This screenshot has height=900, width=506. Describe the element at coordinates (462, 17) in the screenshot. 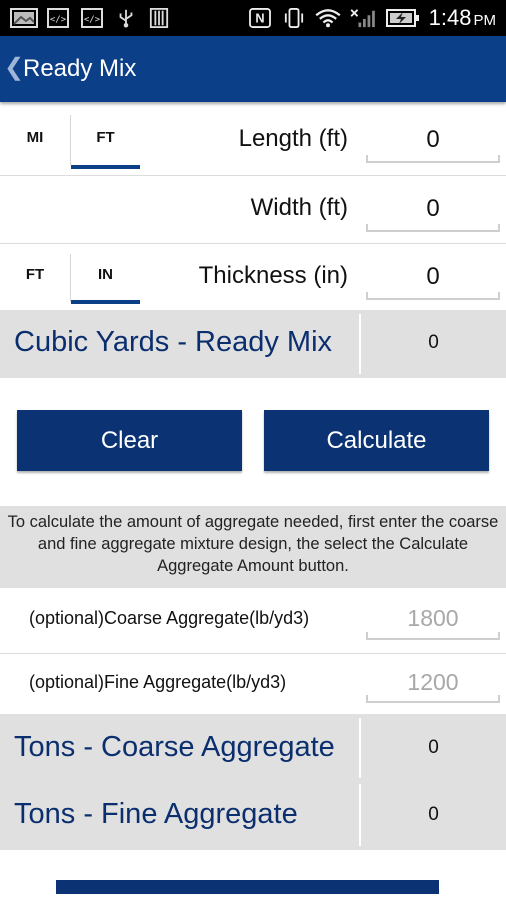

I see `status-time: 1:48 PM` at that location.